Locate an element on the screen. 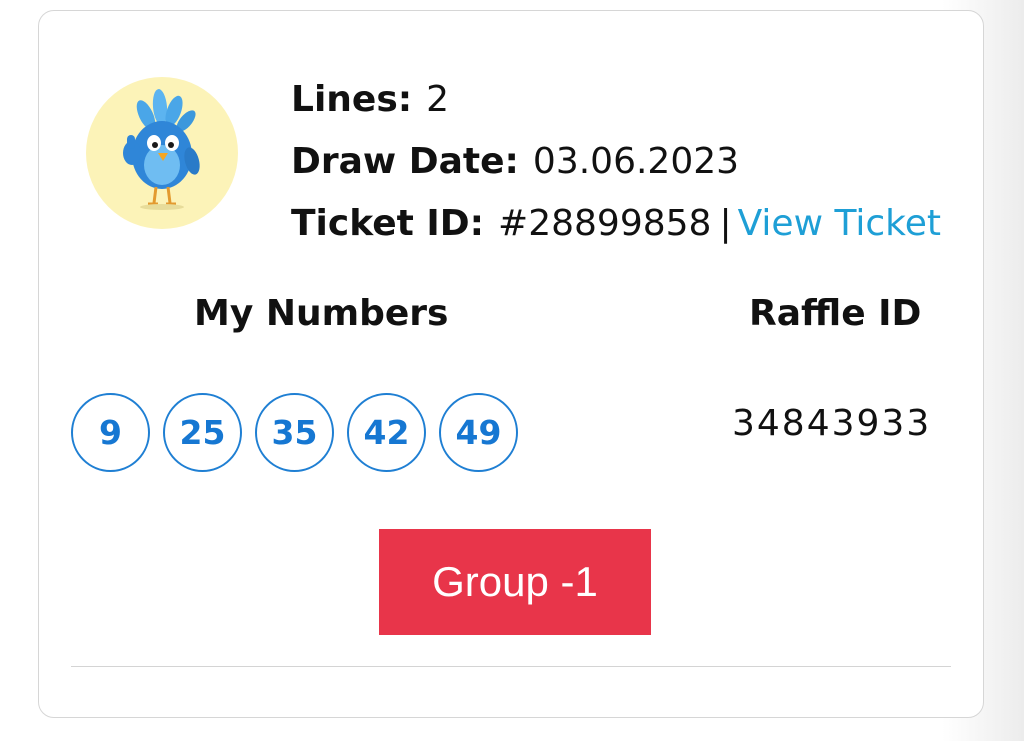 Image resolution: width=1024 pixels, height=741 pixels. raffle-id-heading: Raffle ID is located at coordinates (835, 313).